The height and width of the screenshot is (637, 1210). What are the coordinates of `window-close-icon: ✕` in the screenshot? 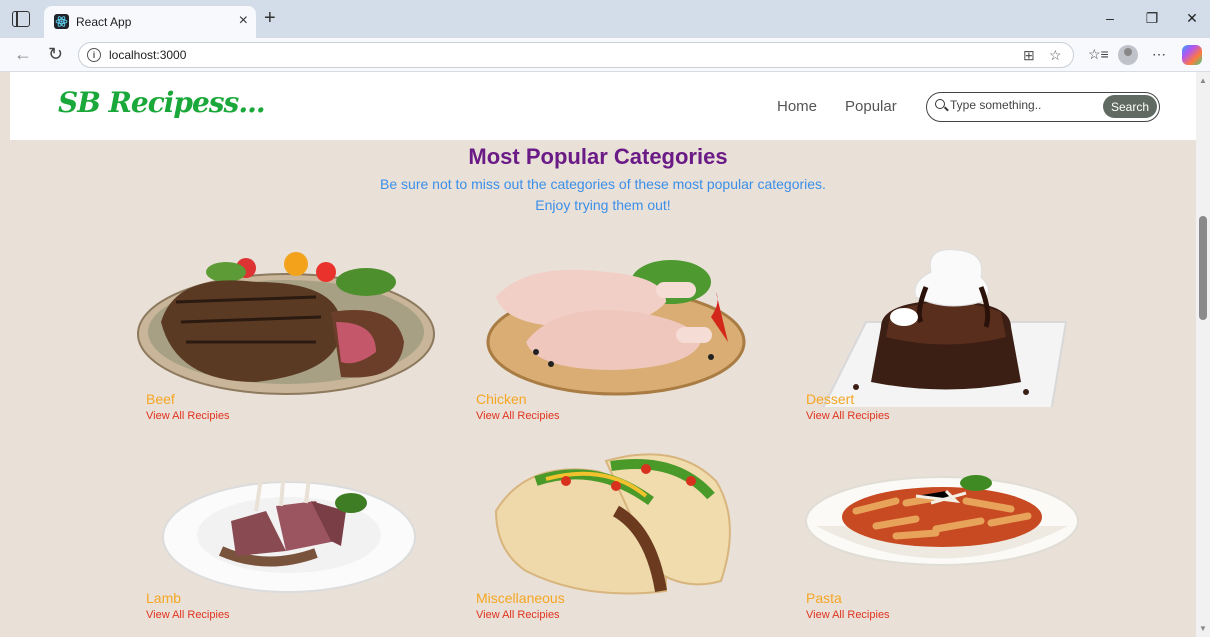 It's located at (1192, 18).